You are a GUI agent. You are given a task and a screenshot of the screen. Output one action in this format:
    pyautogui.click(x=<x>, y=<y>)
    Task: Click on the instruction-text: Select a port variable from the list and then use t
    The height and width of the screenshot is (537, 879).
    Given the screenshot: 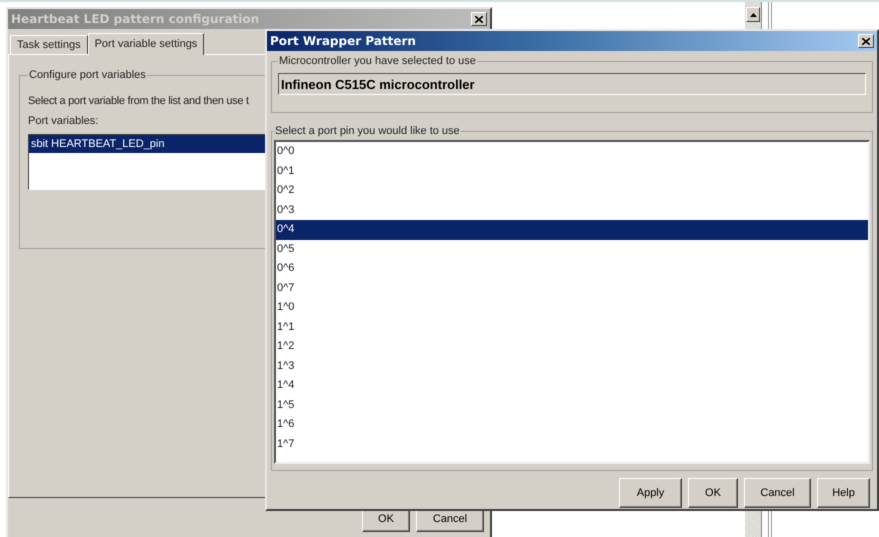 What is the action you would take?
    pyautogui.click(x=138, y=101)
    